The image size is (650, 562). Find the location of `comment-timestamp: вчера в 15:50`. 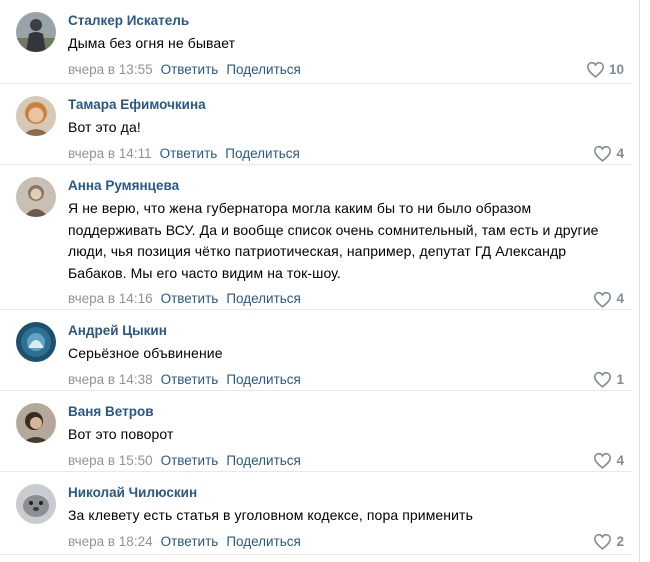

comment-timestamp: вчера в 15:50 is located at coordinates (110, 460).